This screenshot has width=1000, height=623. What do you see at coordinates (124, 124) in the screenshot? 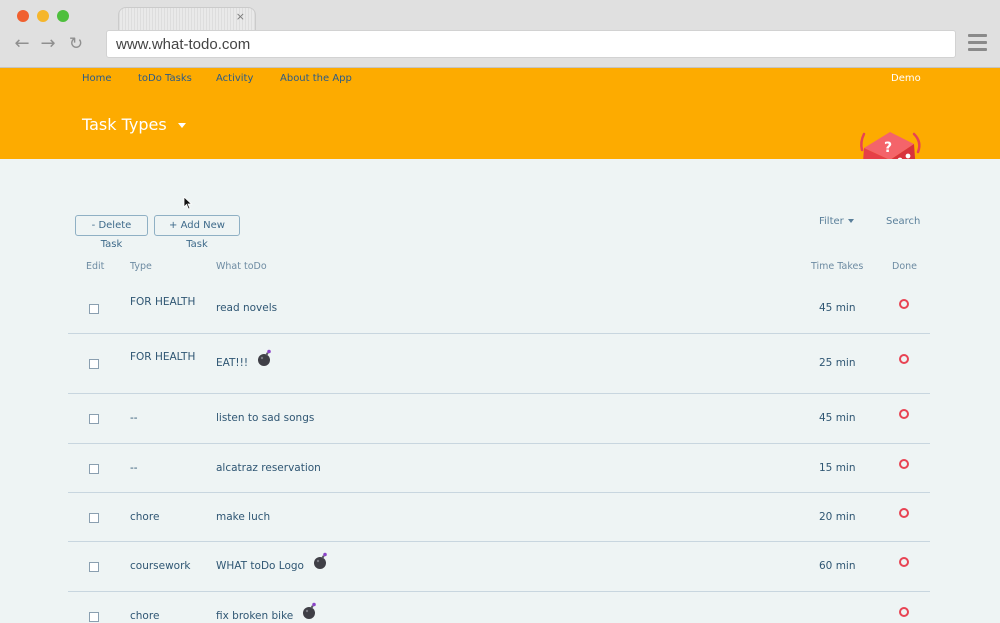
I see `task-types-dropdown: Task Types` at bounding box center [124, 124].